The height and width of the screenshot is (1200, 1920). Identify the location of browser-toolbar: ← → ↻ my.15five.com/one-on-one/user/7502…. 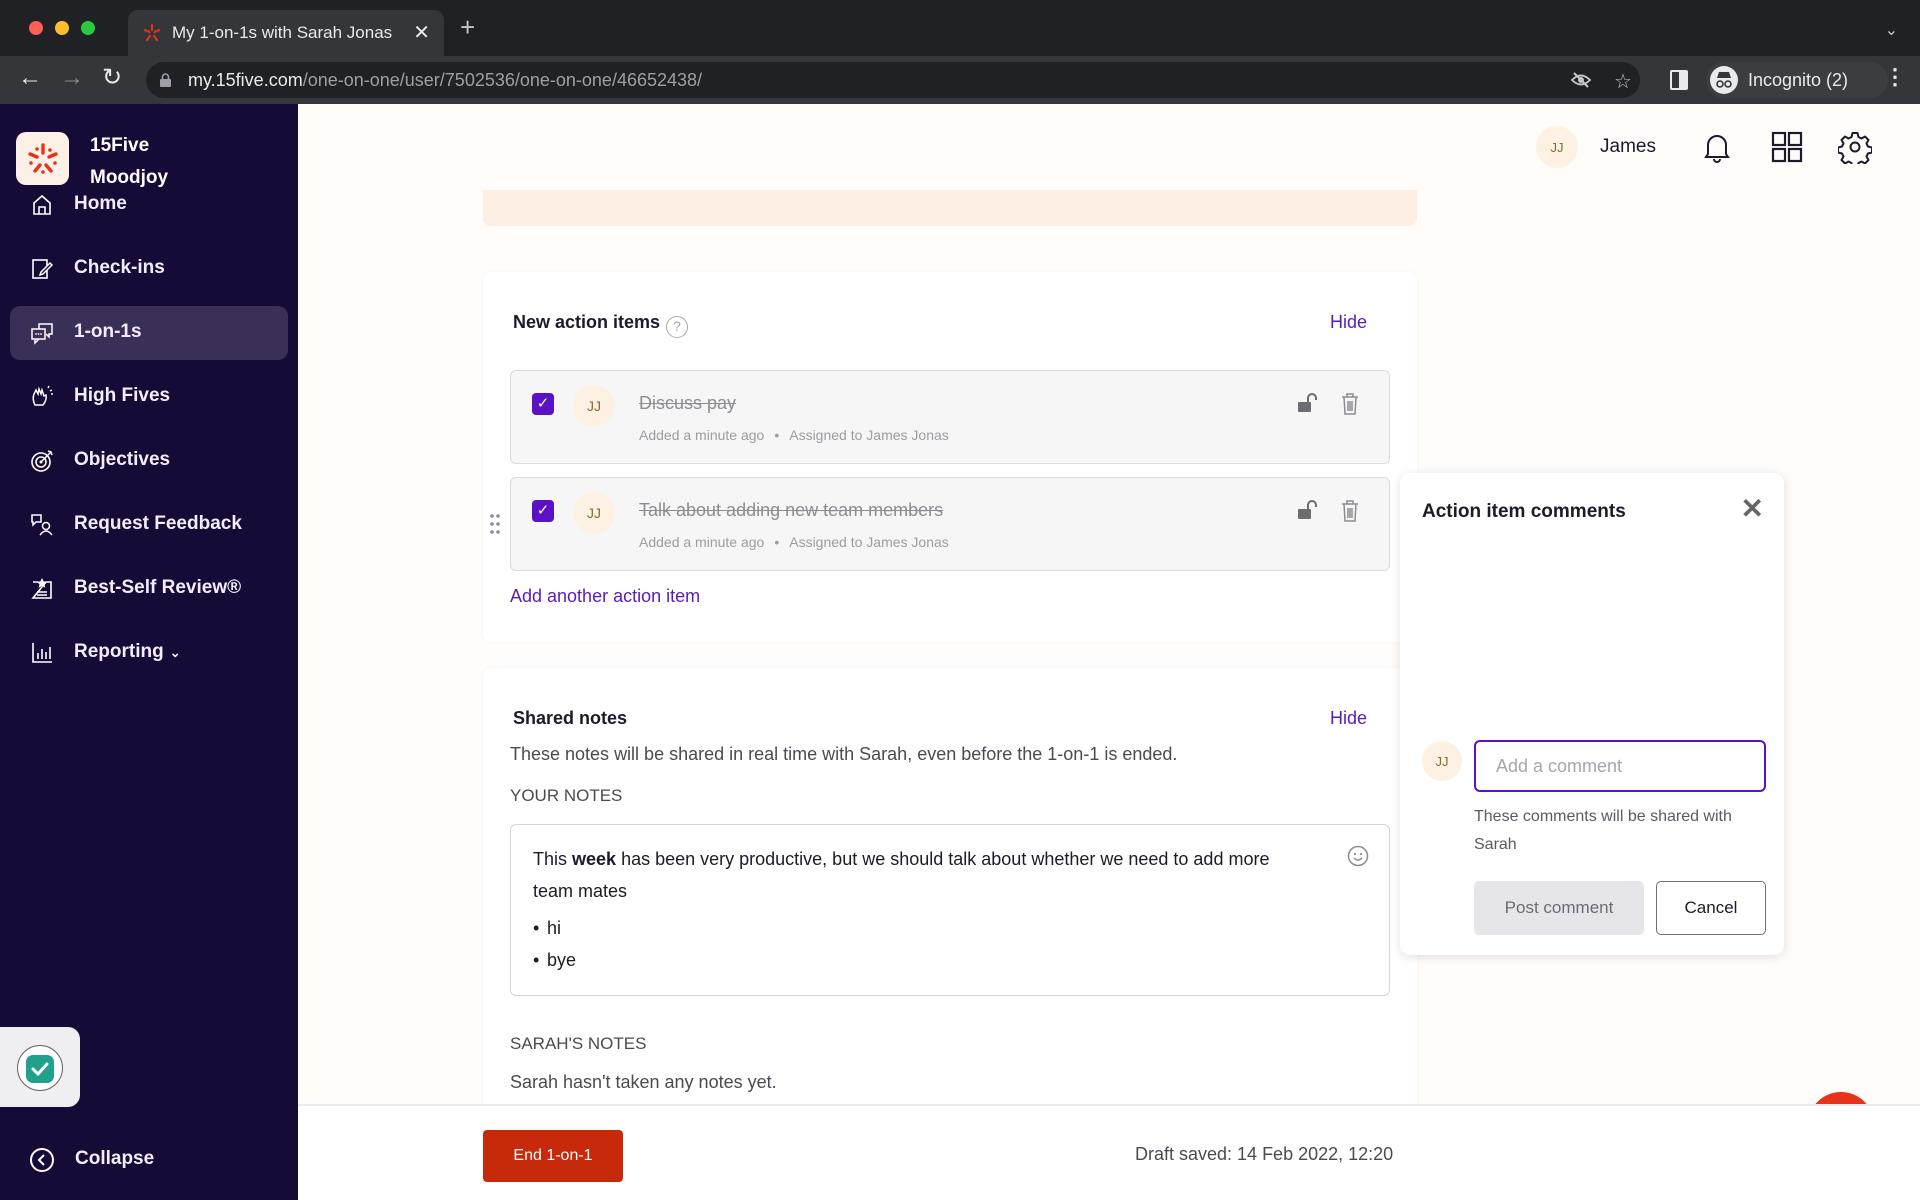
(960, 80).